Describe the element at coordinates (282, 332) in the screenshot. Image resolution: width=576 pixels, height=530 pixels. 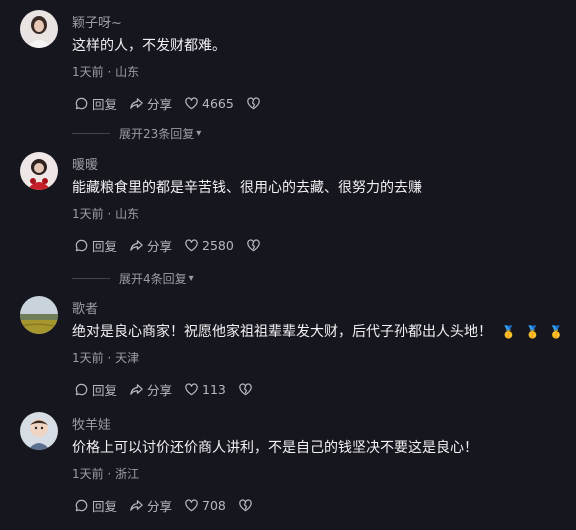
I see `comment-text-body: 绝对是良心商家！祝愿他家祖祖辈辈发大财，后代子孙都出人头地！` at that location.